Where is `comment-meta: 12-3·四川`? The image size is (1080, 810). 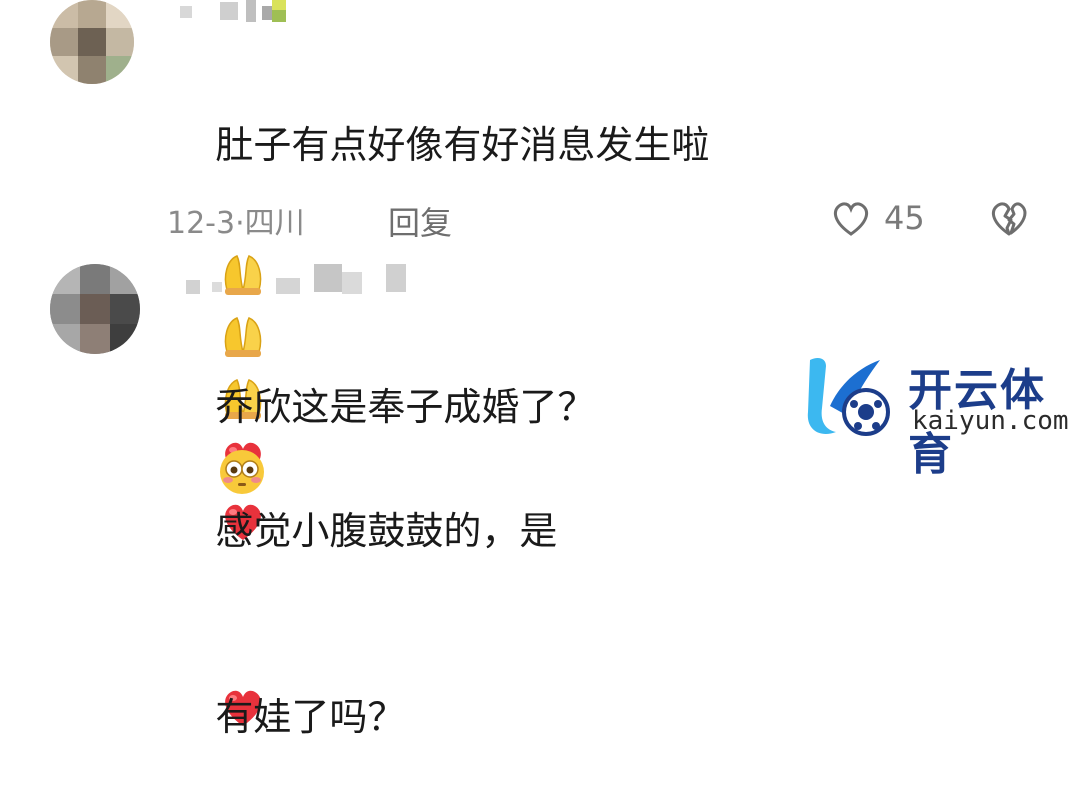
comment-meta: 12-3·四川 is located at coordinates (236, 223).